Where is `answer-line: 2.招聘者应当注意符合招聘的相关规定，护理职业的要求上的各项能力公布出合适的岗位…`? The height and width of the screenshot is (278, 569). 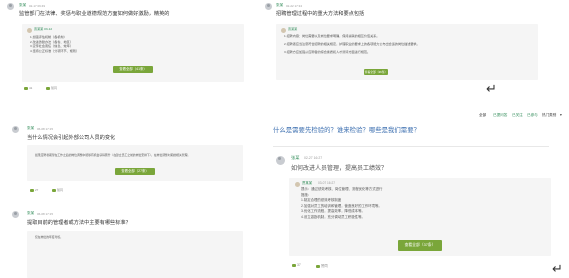 answer-line: 2.招聘者应当注意符合招聘的相关规定，护理职业的要求上的各项能力公布出合适的岗位… is located at coordinates (352, 44).